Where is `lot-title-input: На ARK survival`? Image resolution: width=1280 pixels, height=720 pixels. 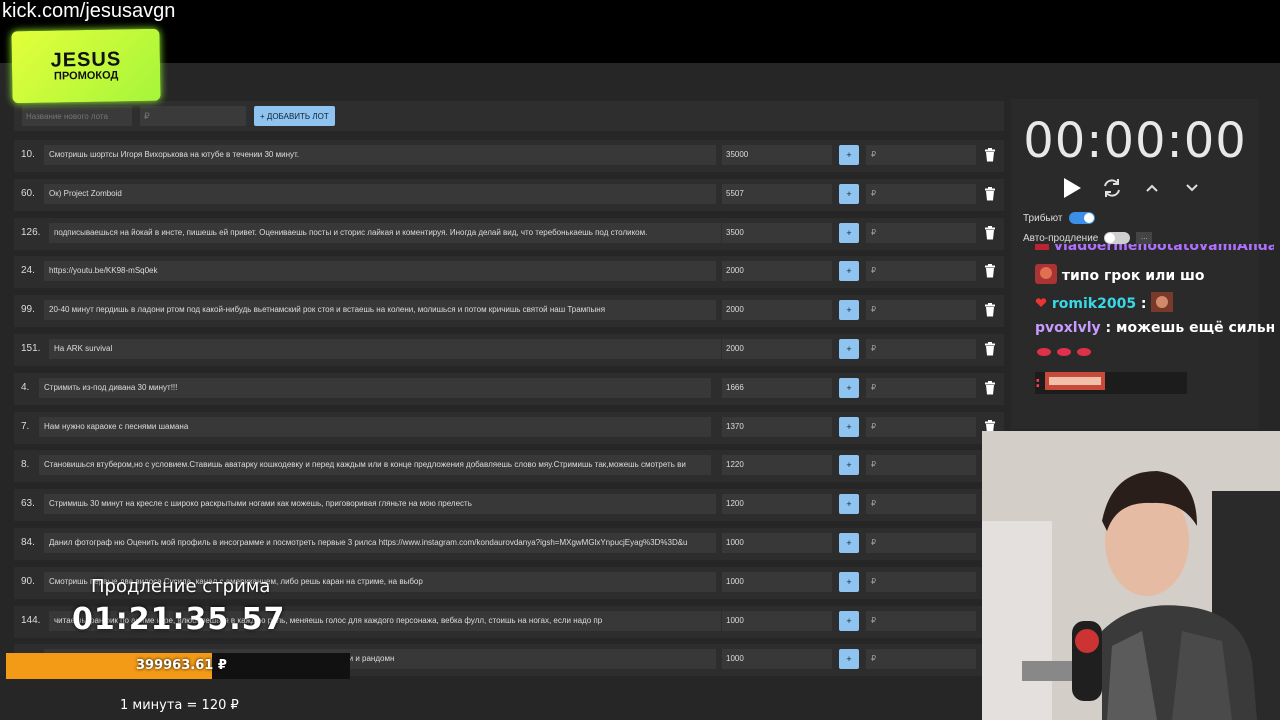
lot-title-input: На ARK survival is located at coordinates (385, 348).